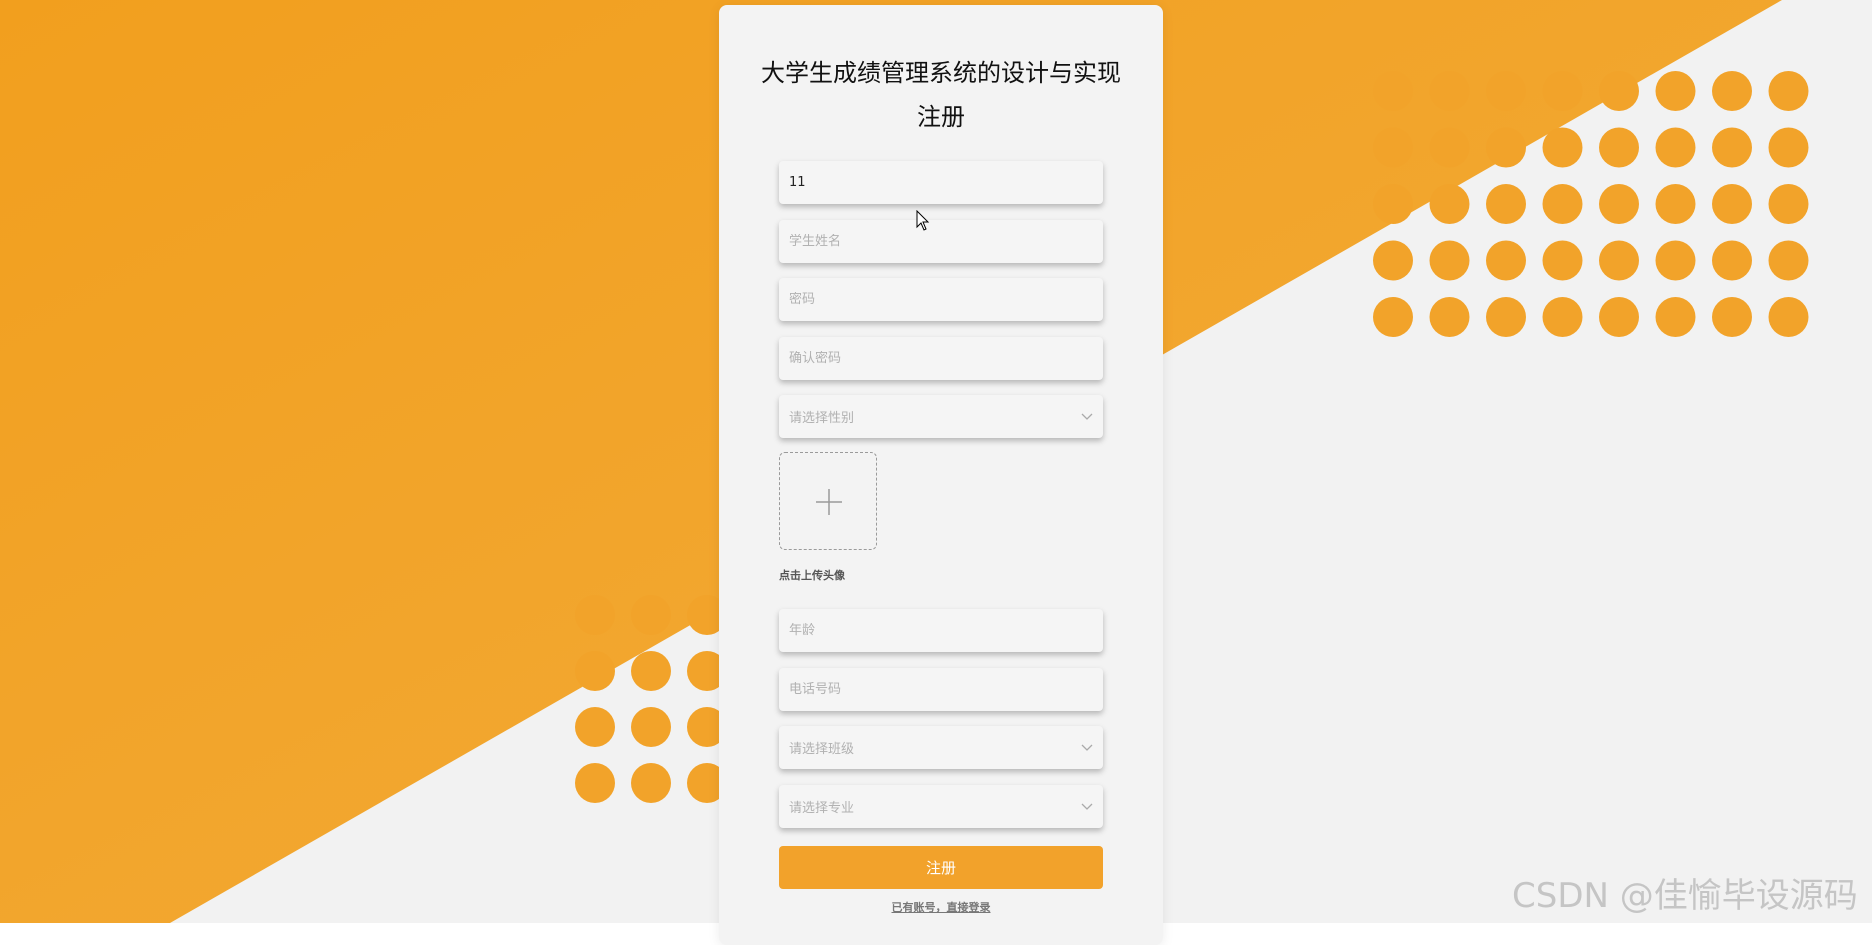 This screenshot has width=1872, height=945. What do you see at coordinates (941, 747) in the screenshot?
I see `class-select: 请选择班级` at bounding box center [941, 747].